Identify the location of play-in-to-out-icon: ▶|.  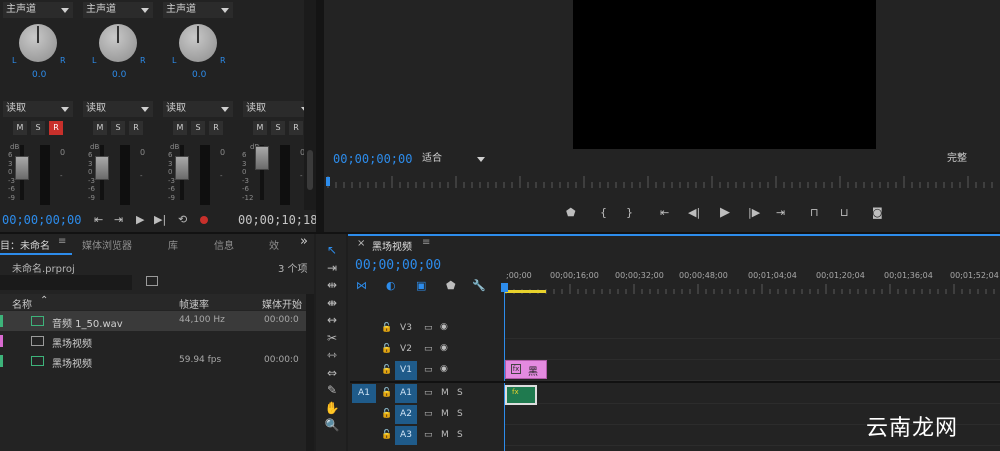
(160, 219).